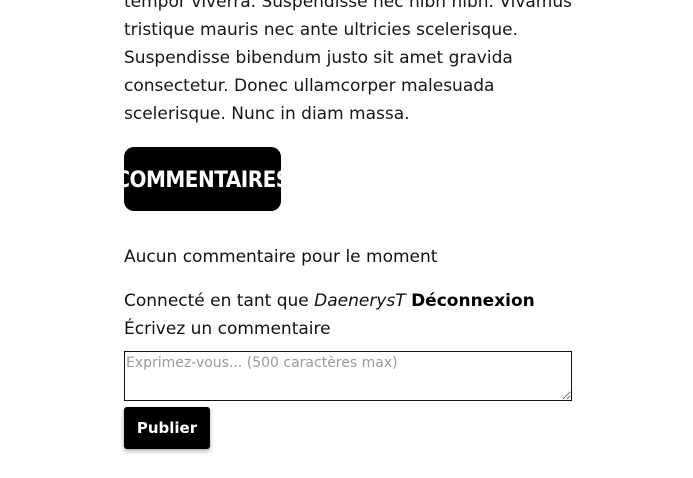 This screenshot has width=693, height=478. Describe the element at coordinates (167, 428) in the screenshot. I see `publish-button: Publier` at that location.